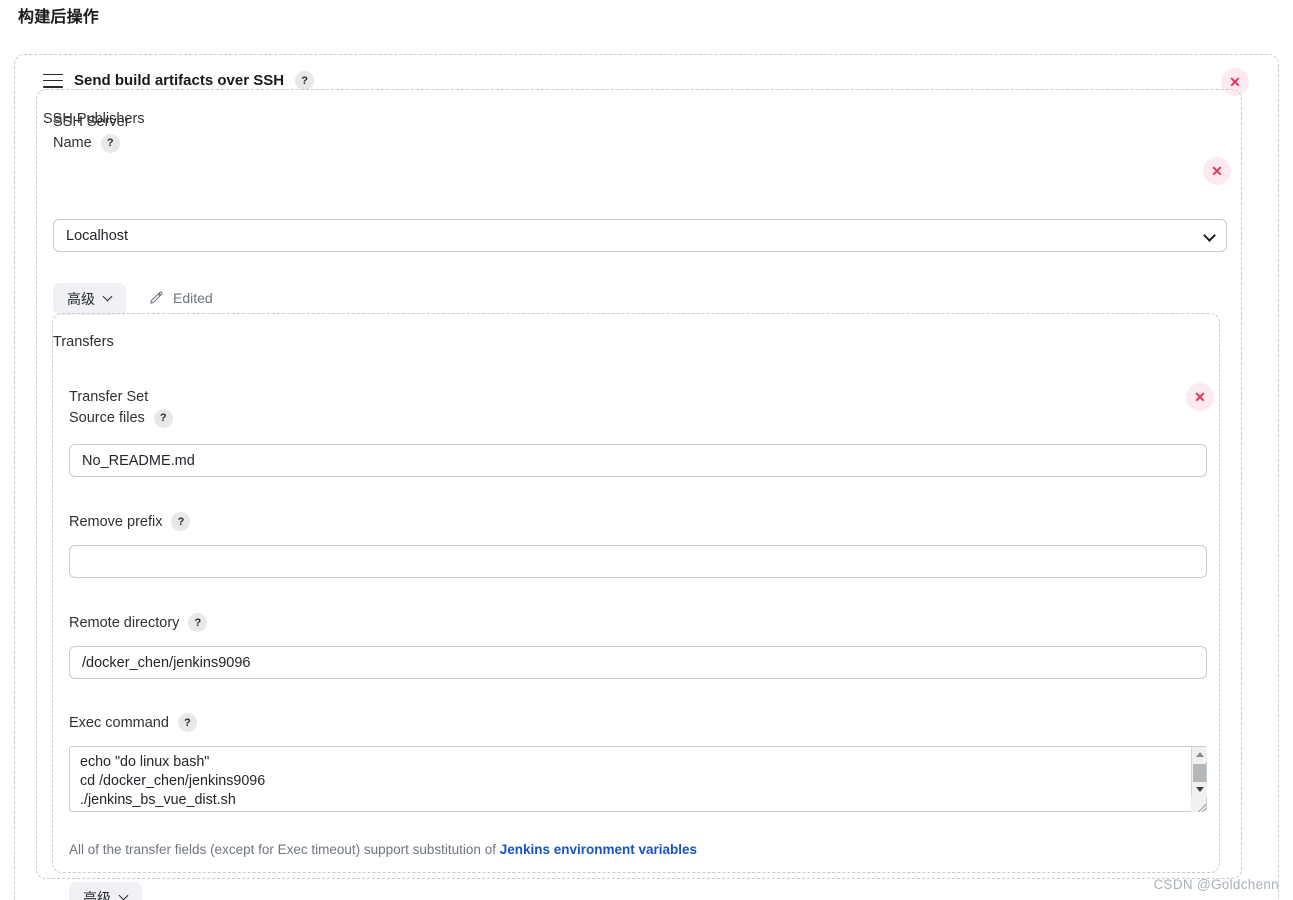 The width and height of the screenshot is (1293, 900). I want to click on help-icon-step: ?, so click(305, 80).